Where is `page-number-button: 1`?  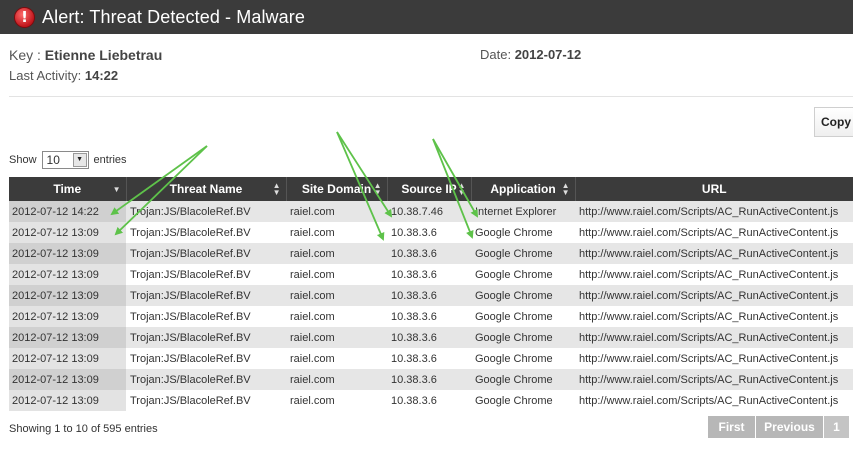
page-number-button: 1 is located at coordinates (836, 427).